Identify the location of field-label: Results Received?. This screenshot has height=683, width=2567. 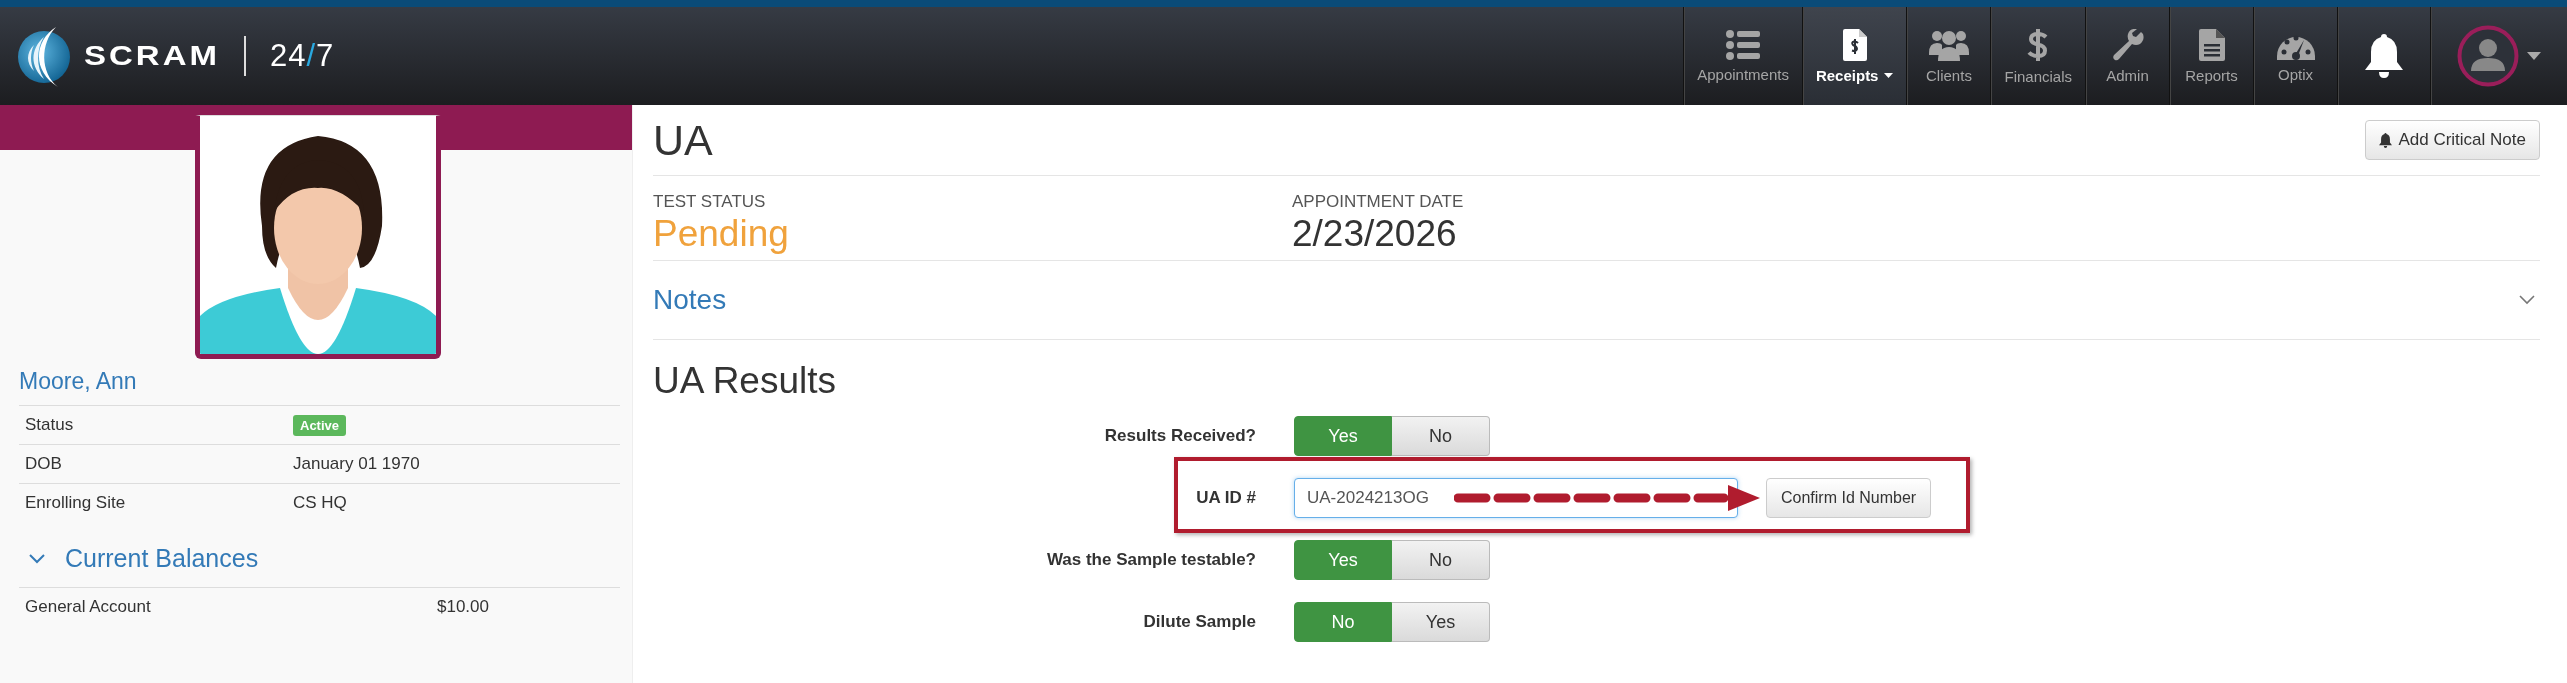
(1179, 436).